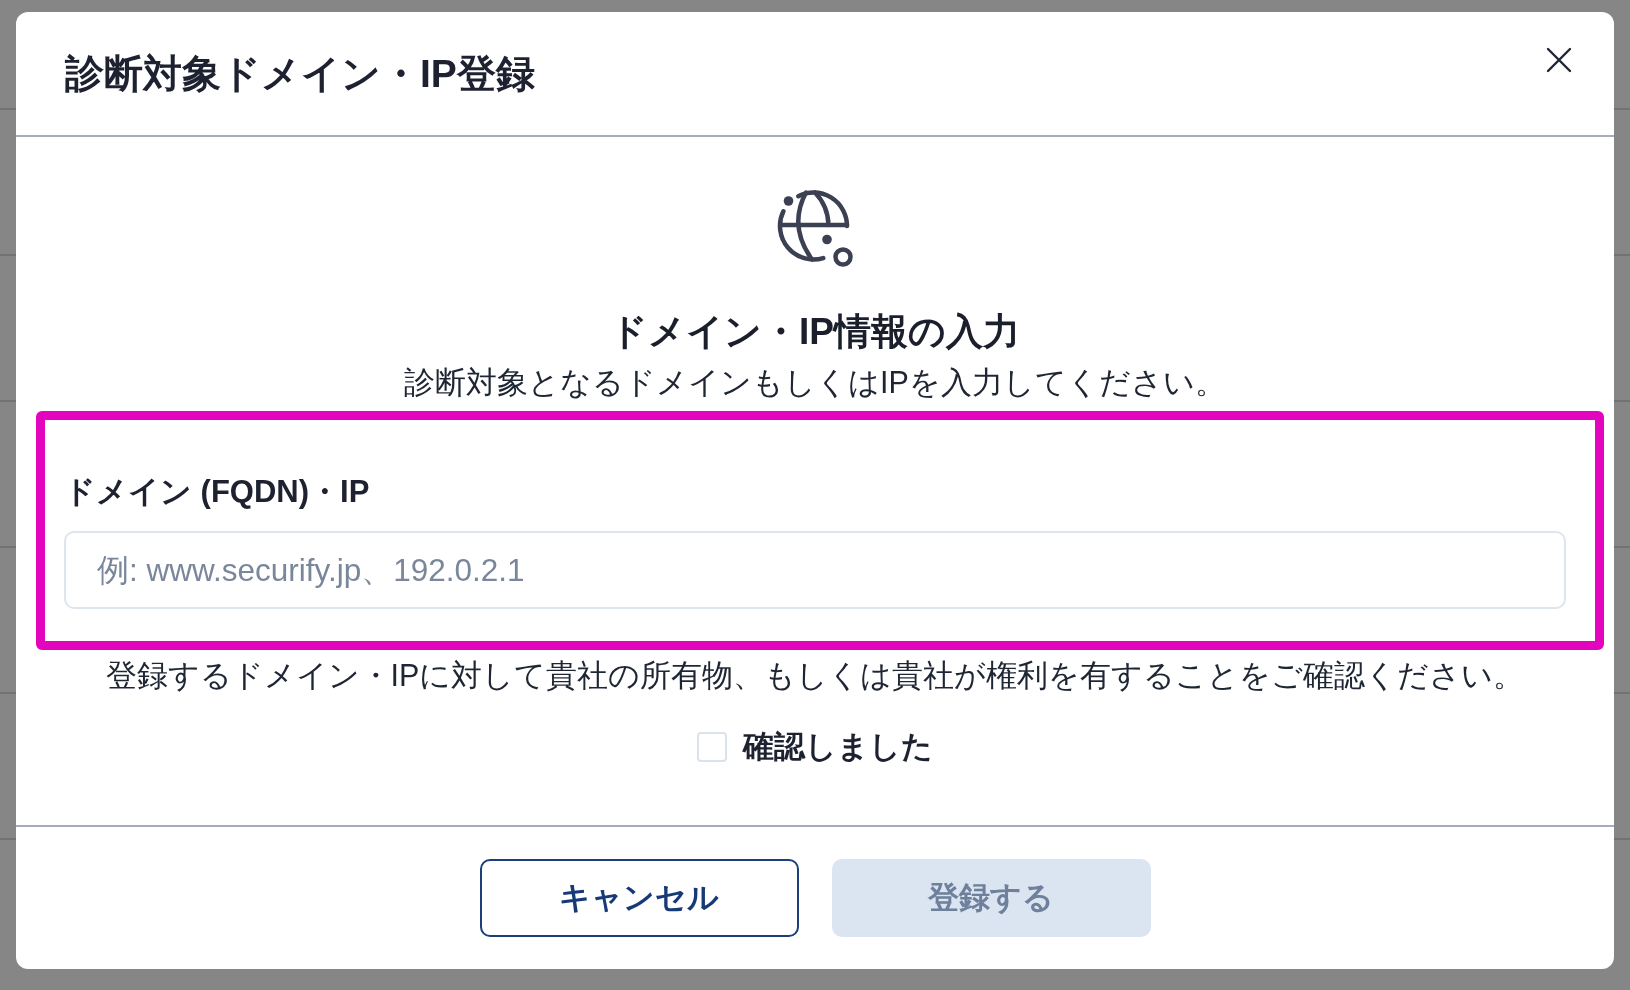 Image resolution: width=1630 pixels, height=990 pixels. I want to click on globe-icon, so click(815, 227).